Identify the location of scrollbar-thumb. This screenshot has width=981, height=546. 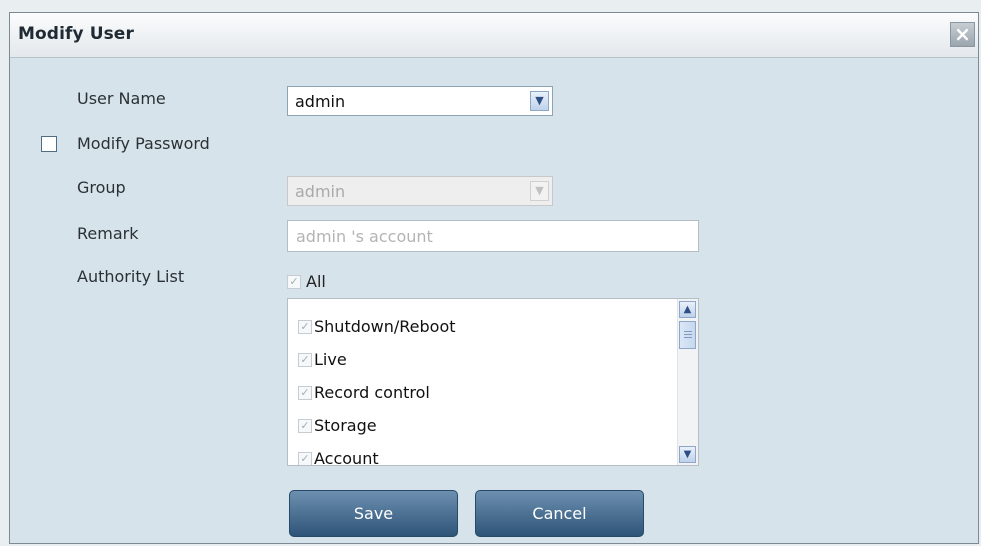
(687, 335).